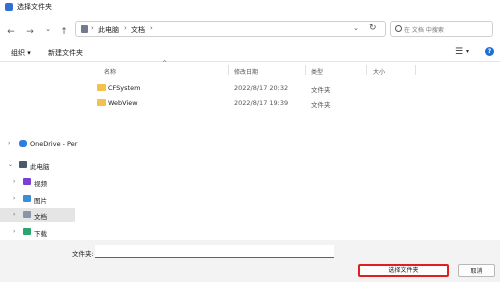 The height and width of the screenshot is (282, 500). I want to click on view-dropdown-icon: ▾, so click(467, 51).